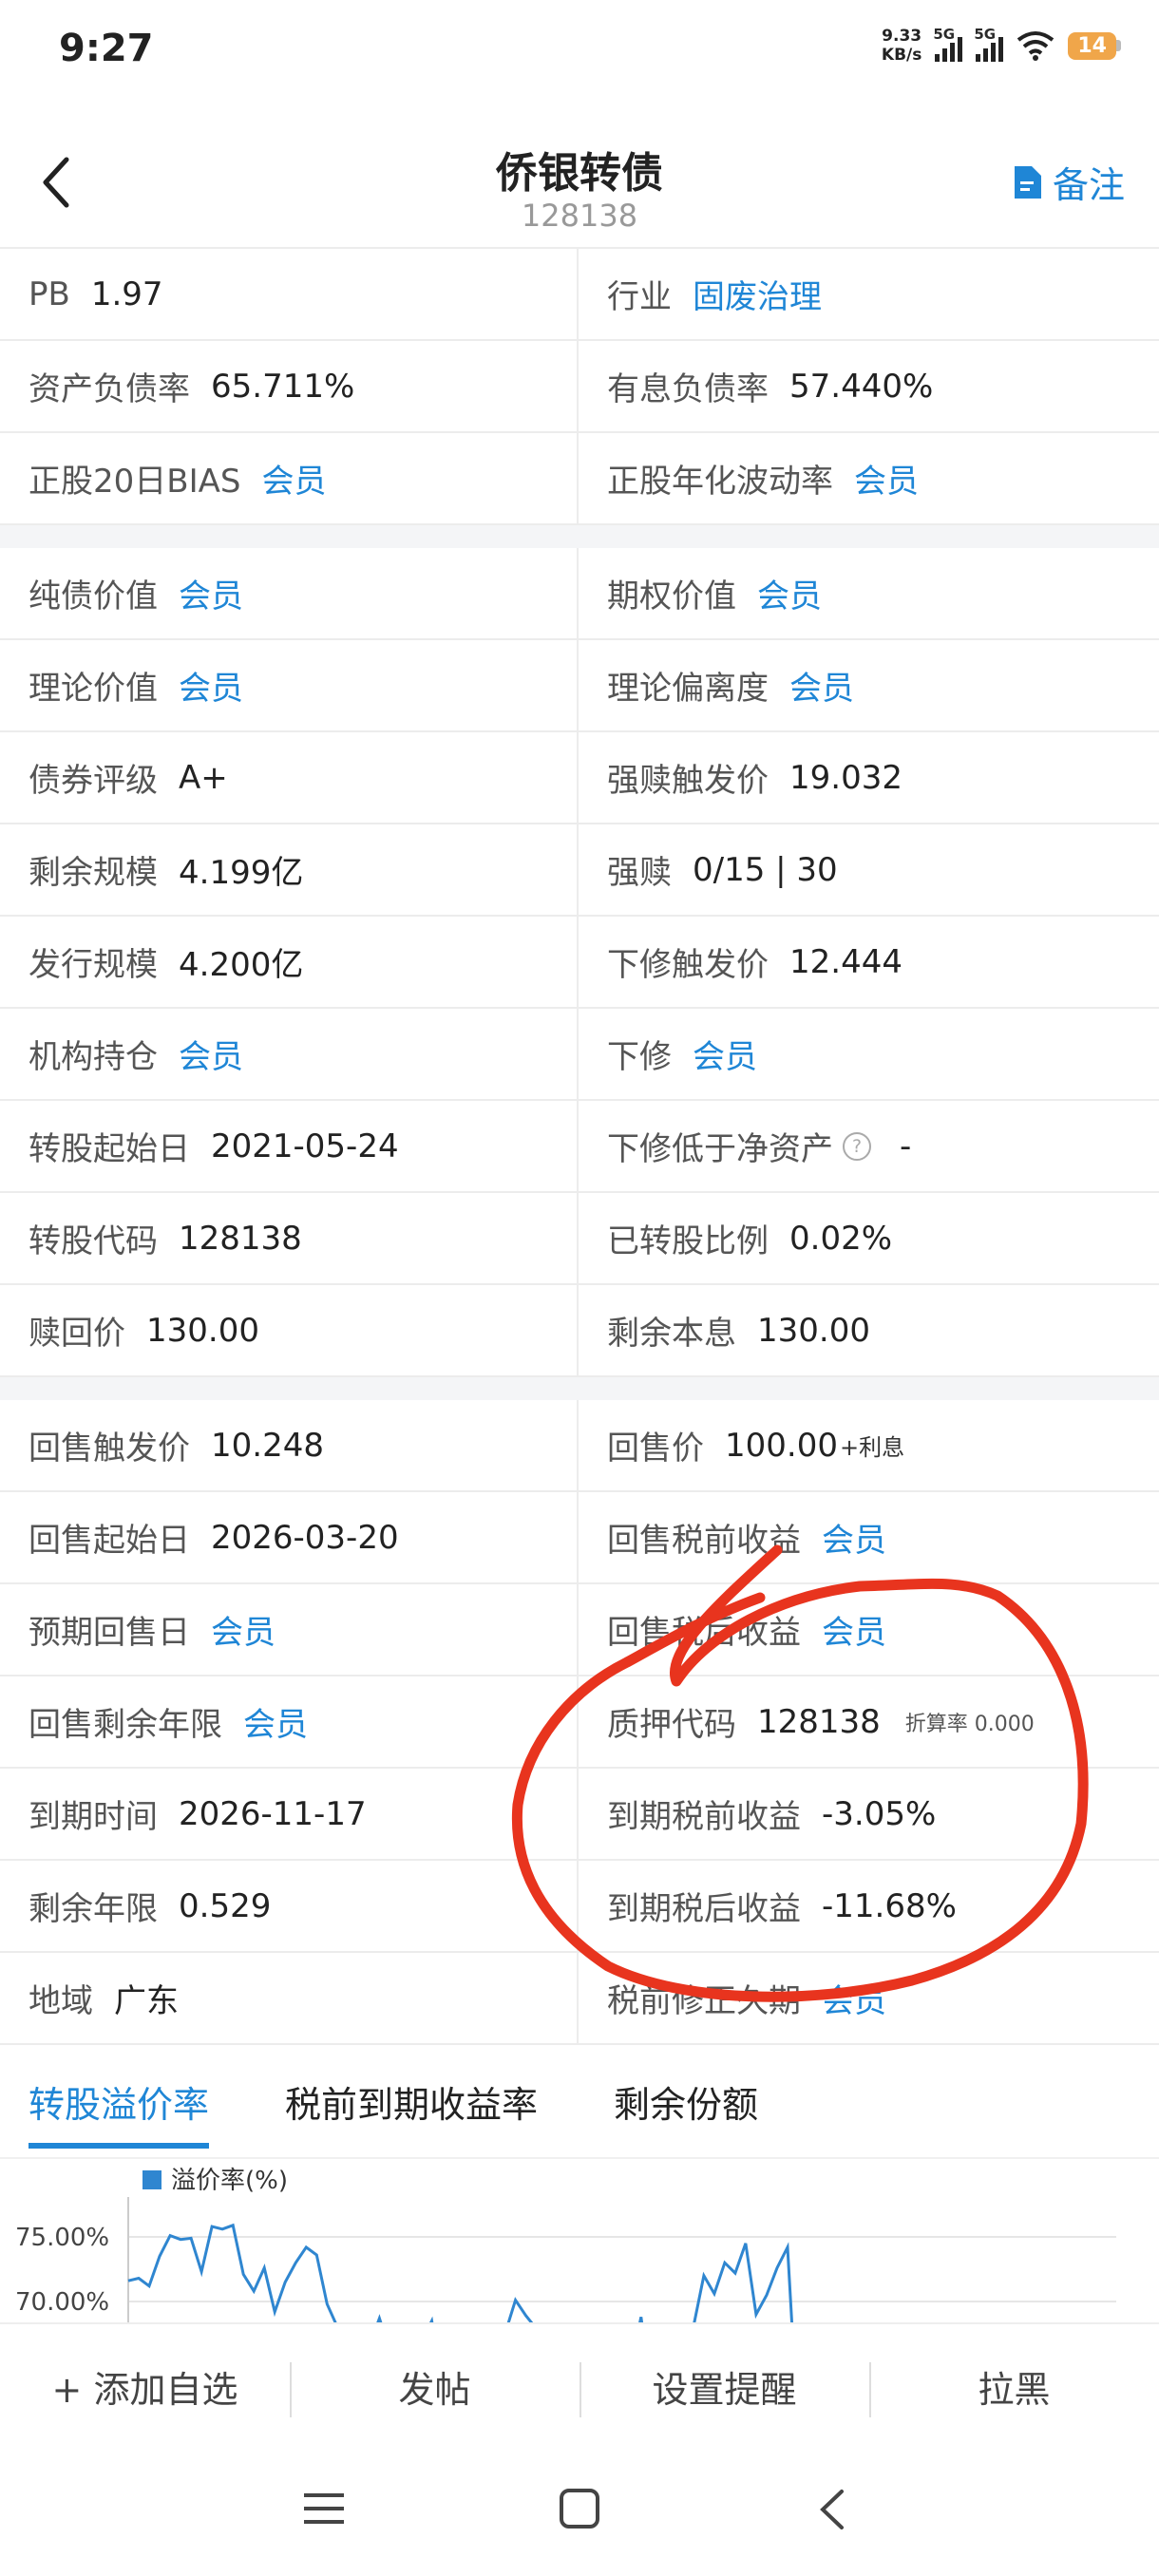 Image resolution: width=1159 pixels, height=2576 pixels. What do you see at coordinates (688, 689) in the screenshot?
I see `info-label: 理论偏离度` at bounding box center [688, 689].